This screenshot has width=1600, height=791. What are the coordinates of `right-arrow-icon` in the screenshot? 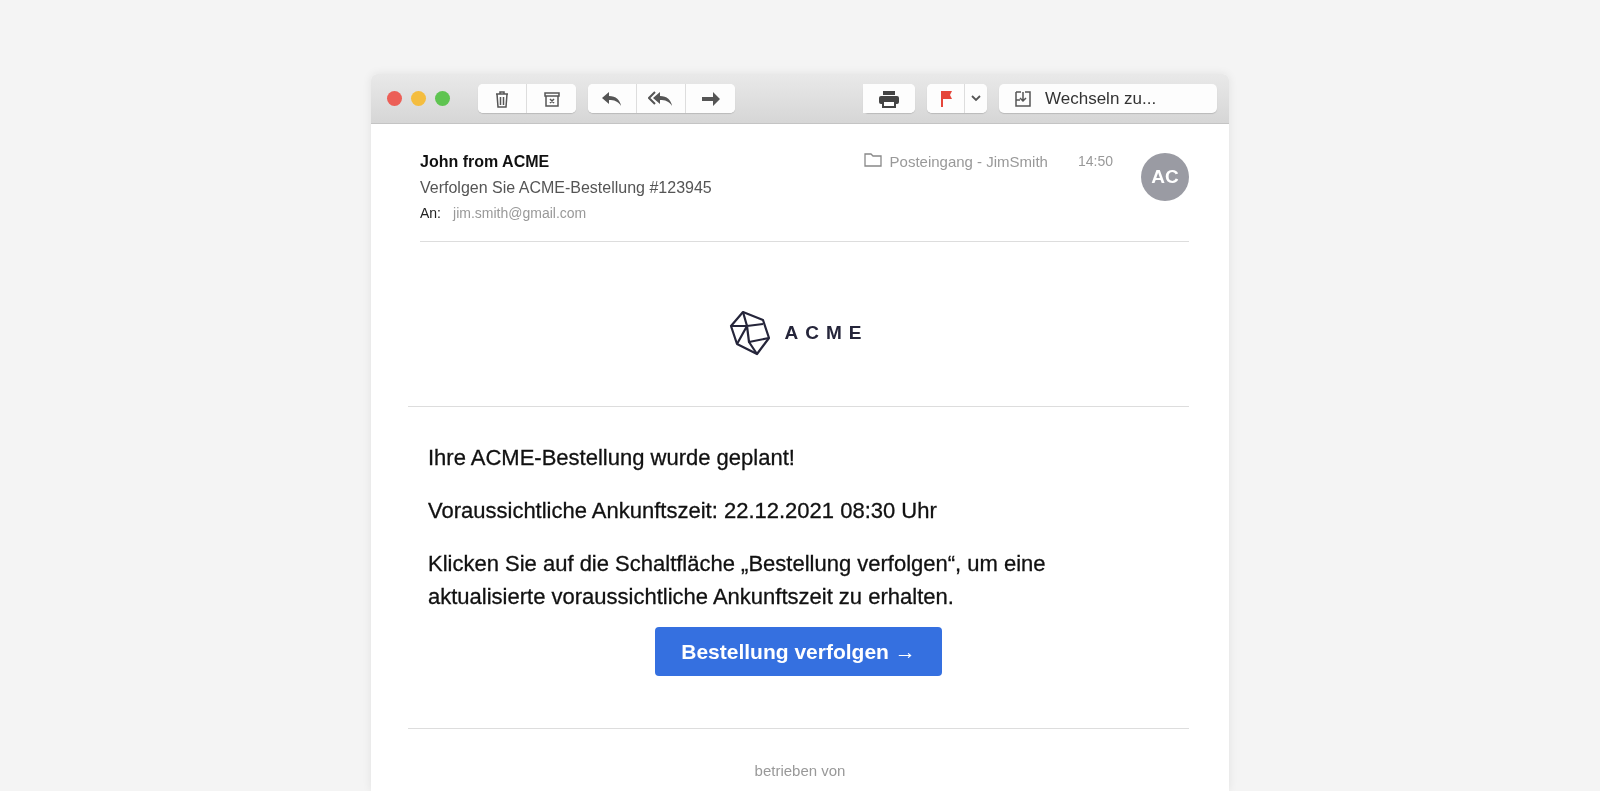 It's located at (710, 98).